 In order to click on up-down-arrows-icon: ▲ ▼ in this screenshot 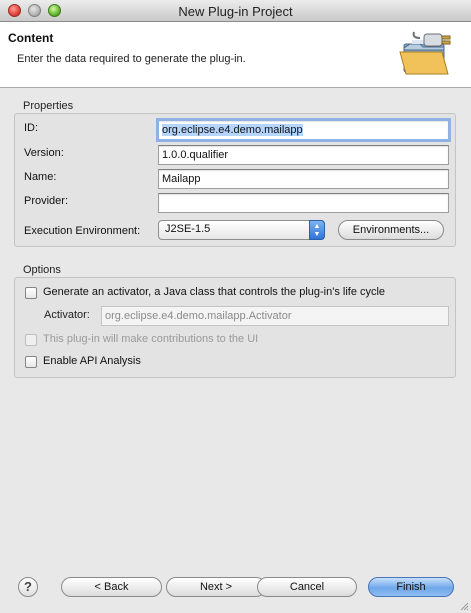, I will do `click(317, 230)`.